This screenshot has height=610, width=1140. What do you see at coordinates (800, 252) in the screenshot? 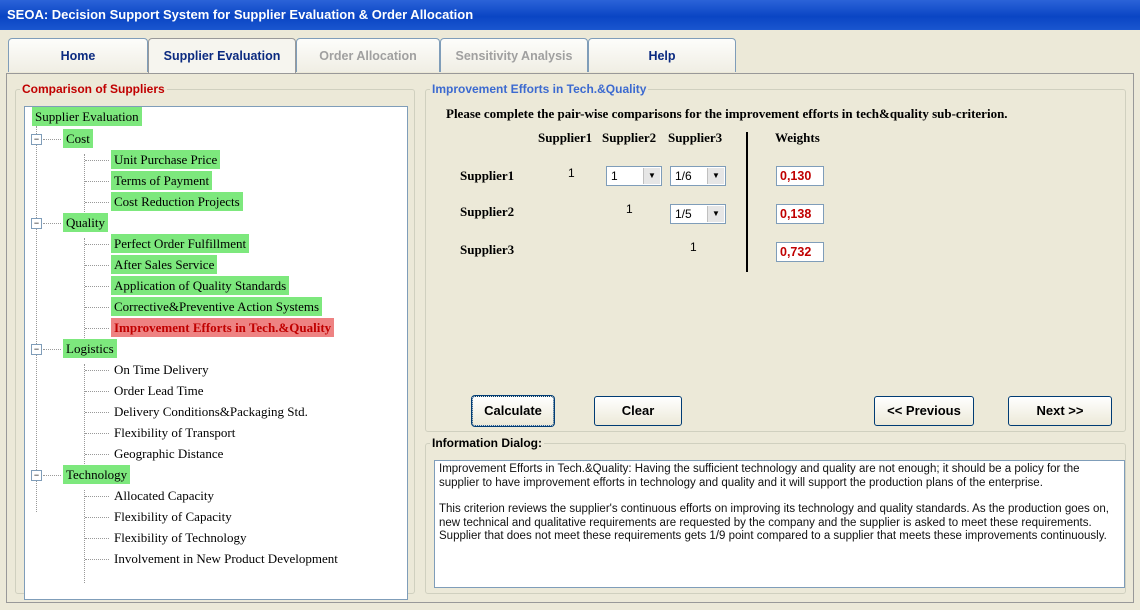
I see `weight-supplier3: 0,732` at bounding box center [800, 252].